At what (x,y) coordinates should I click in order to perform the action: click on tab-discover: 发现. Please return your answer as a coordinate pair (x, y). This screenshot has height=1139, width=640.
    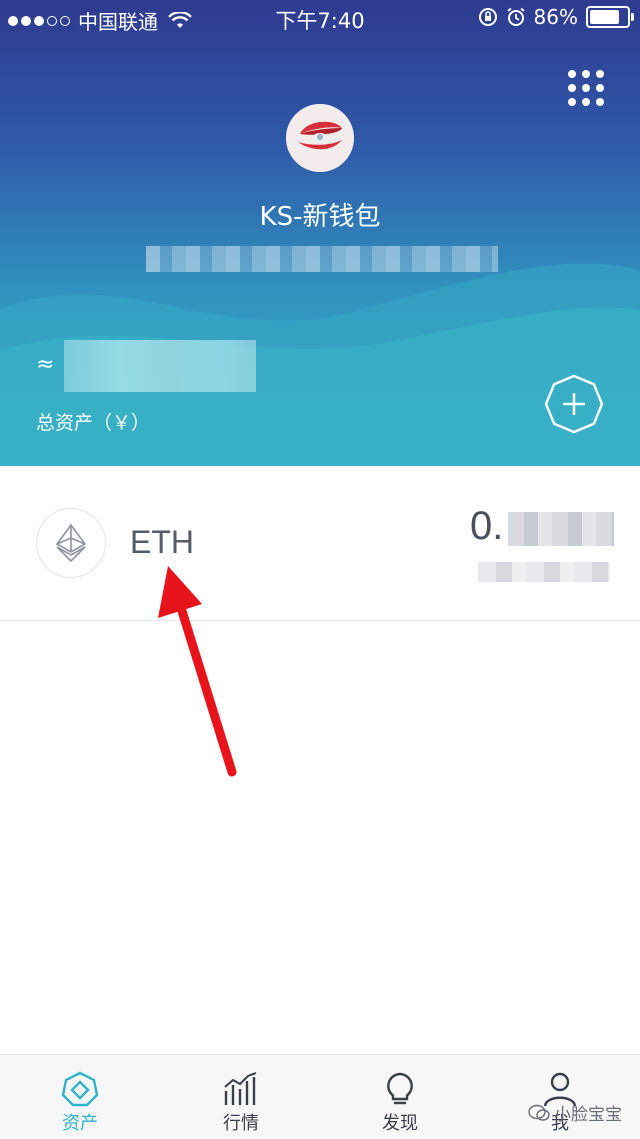
    Looking at the image, I should click on (400, 1097).